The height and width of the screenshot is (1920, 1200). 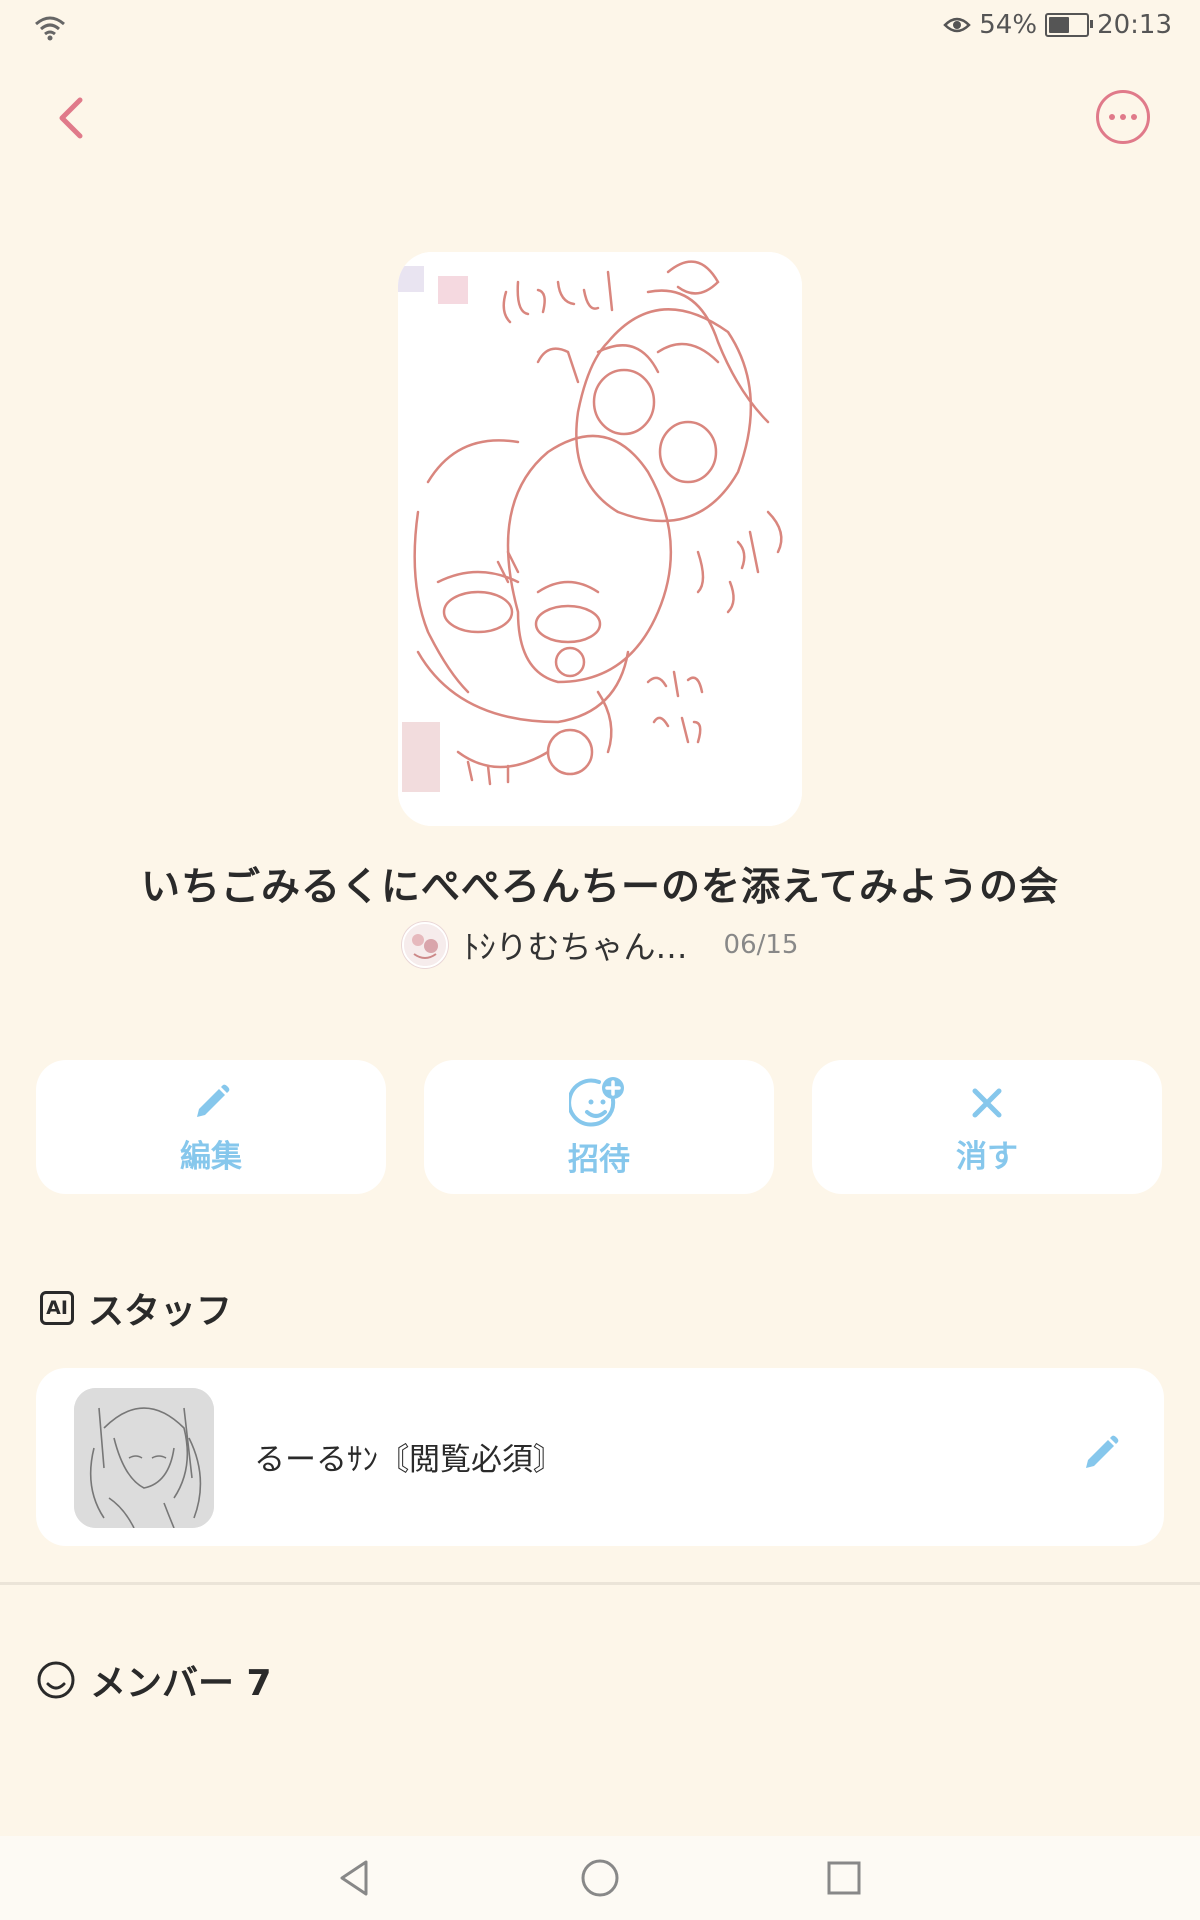 I want to click on edit-button: 編集, so click(x=211, y=1127).